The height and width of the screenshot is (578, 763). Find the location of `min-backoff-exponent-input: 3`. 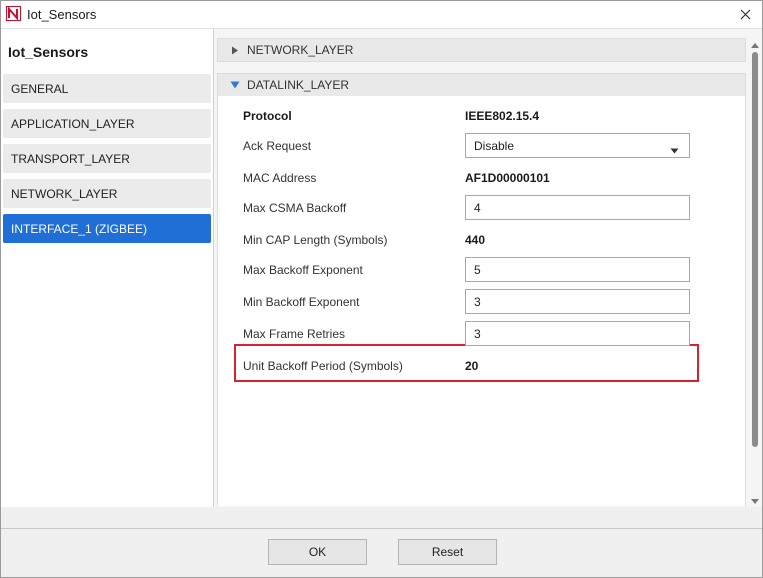

min-backoff-exponent-input: 3 is located at coordinates (577, 301).